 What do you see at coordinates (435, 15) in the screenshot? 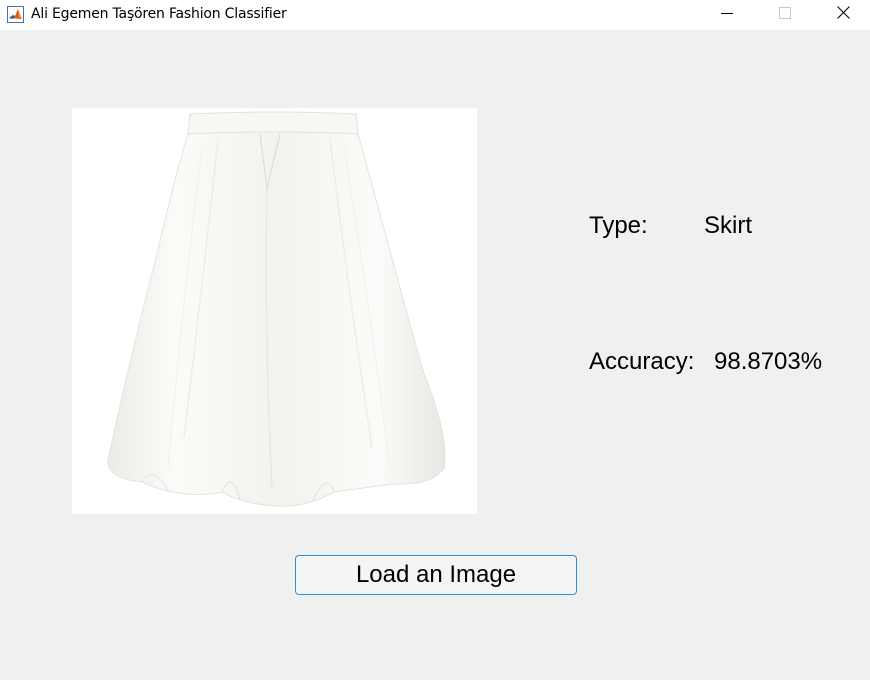
I see `title-bar: Ali Egemen Taşören Fashion Classifier` at bounding box center [435, 15].